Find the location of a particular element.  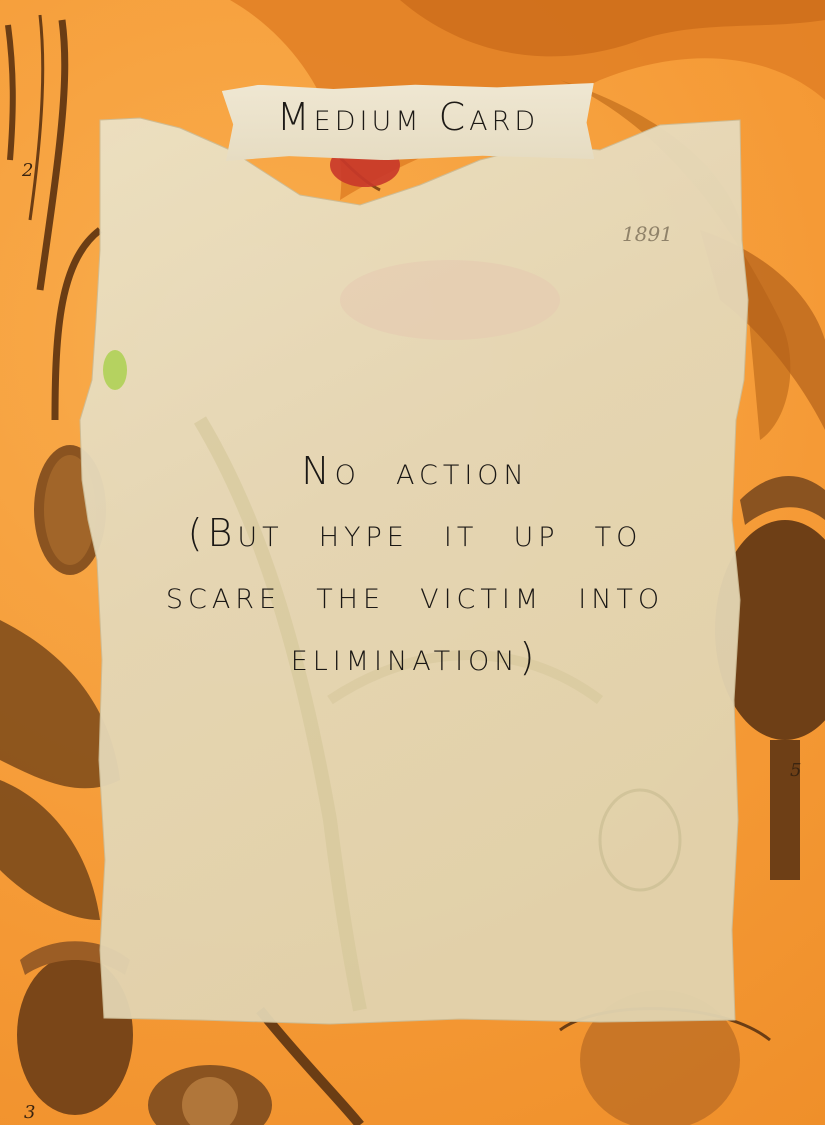

card-body-line: elimination) is located at coordinates (415, 657).